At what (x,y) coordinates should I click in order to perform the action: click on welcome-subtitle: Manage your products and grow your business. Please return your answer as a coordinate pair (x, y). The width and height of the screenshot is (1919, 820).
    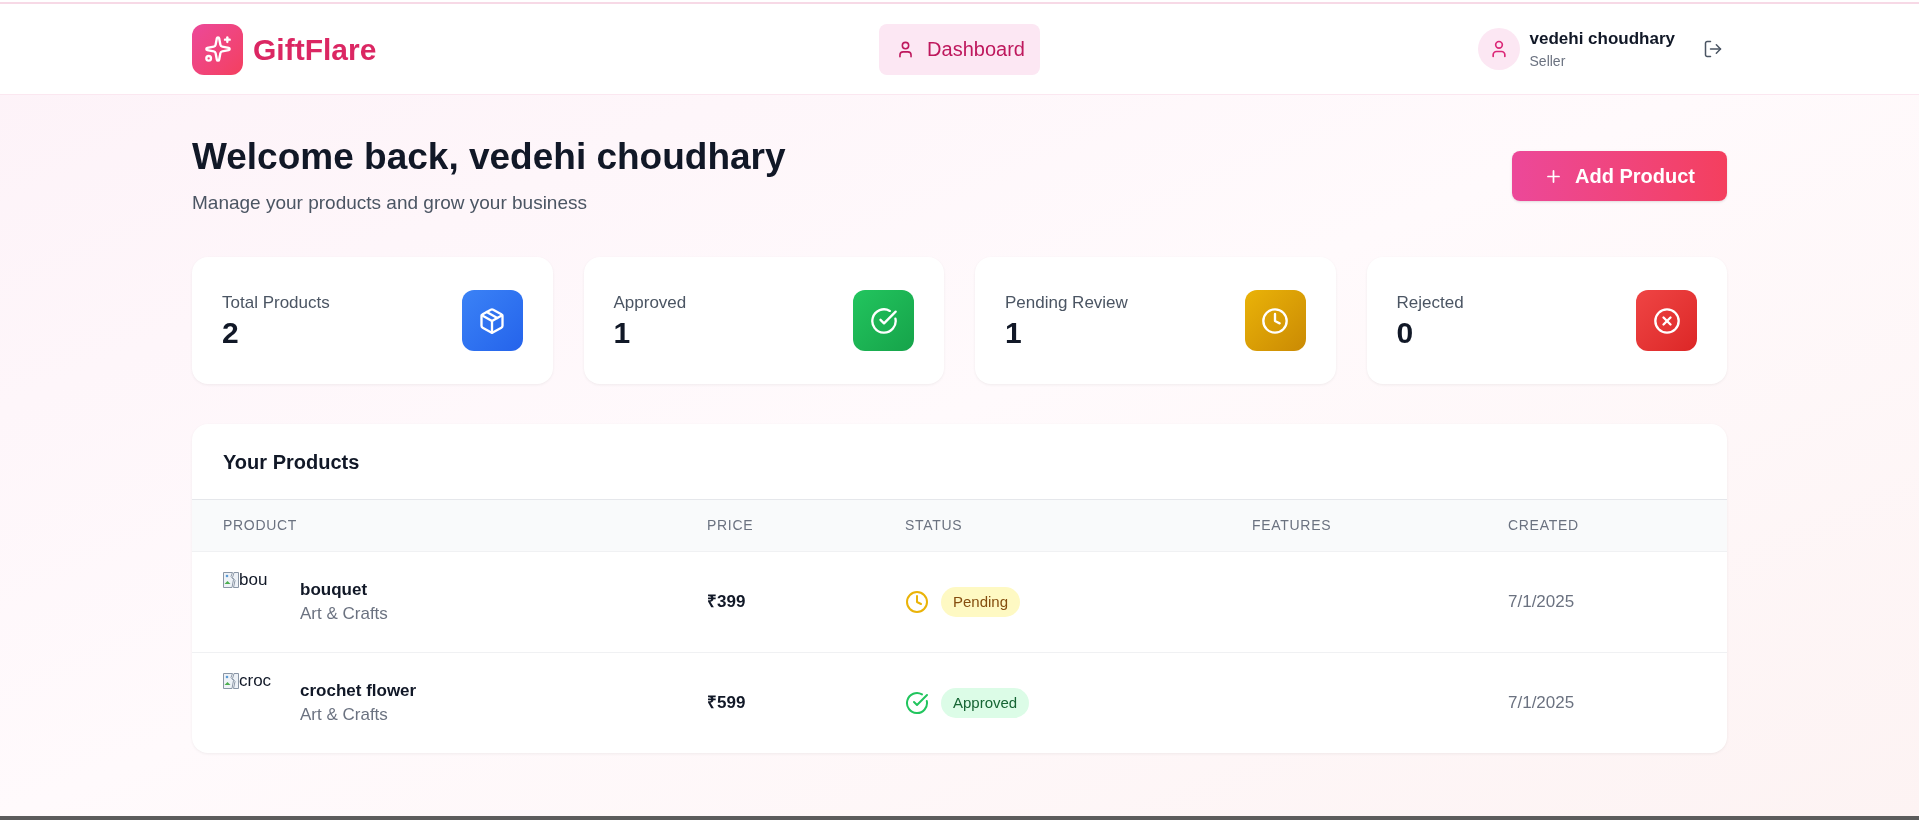
    Looking at the image, I should click on (390, 203).